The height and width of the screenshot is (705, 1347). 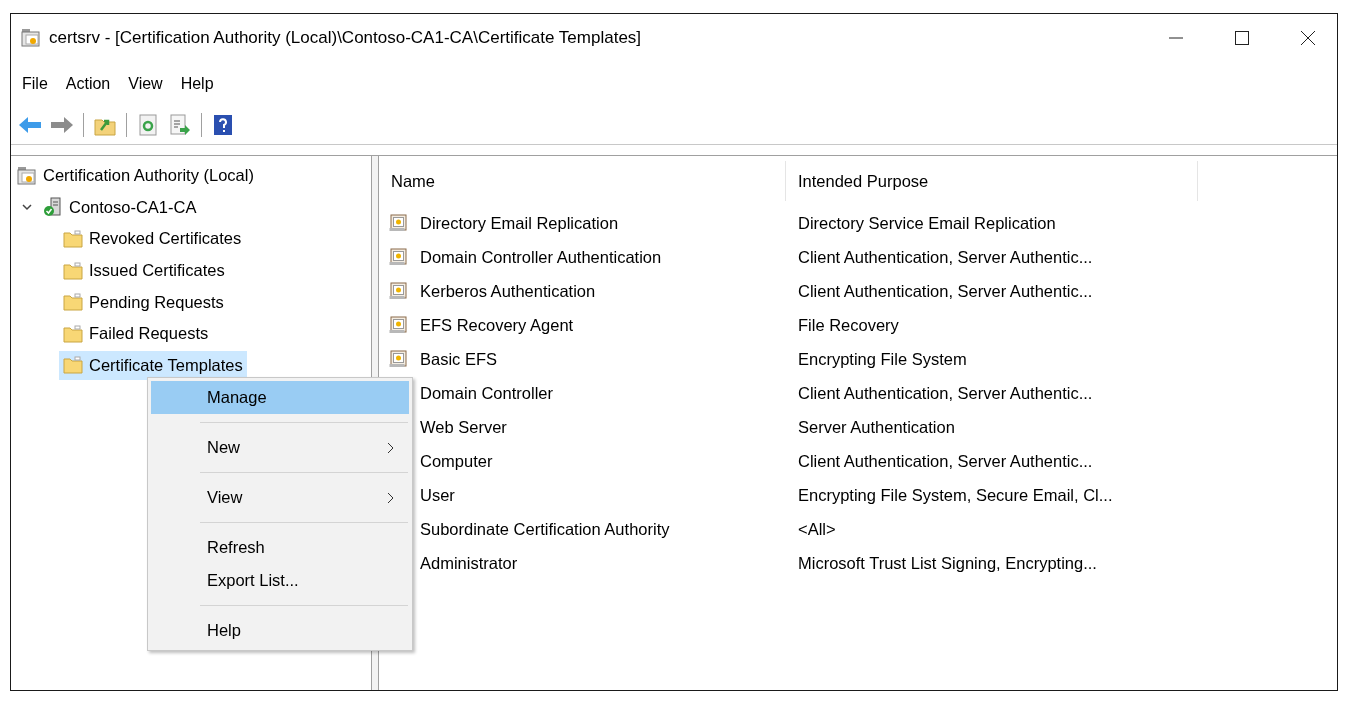 What do you see at coordinates (280, 397) in the screenshot?
I see `context-menu-item: Manage` at bounding box center [280, 397].